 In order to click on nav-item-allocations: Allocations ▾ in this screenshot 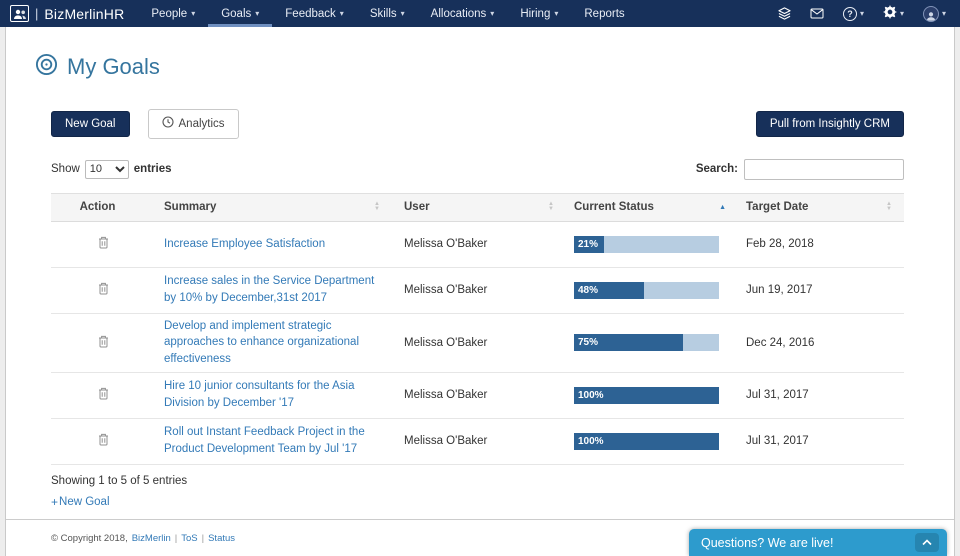, I will do `click(463, 13)`.